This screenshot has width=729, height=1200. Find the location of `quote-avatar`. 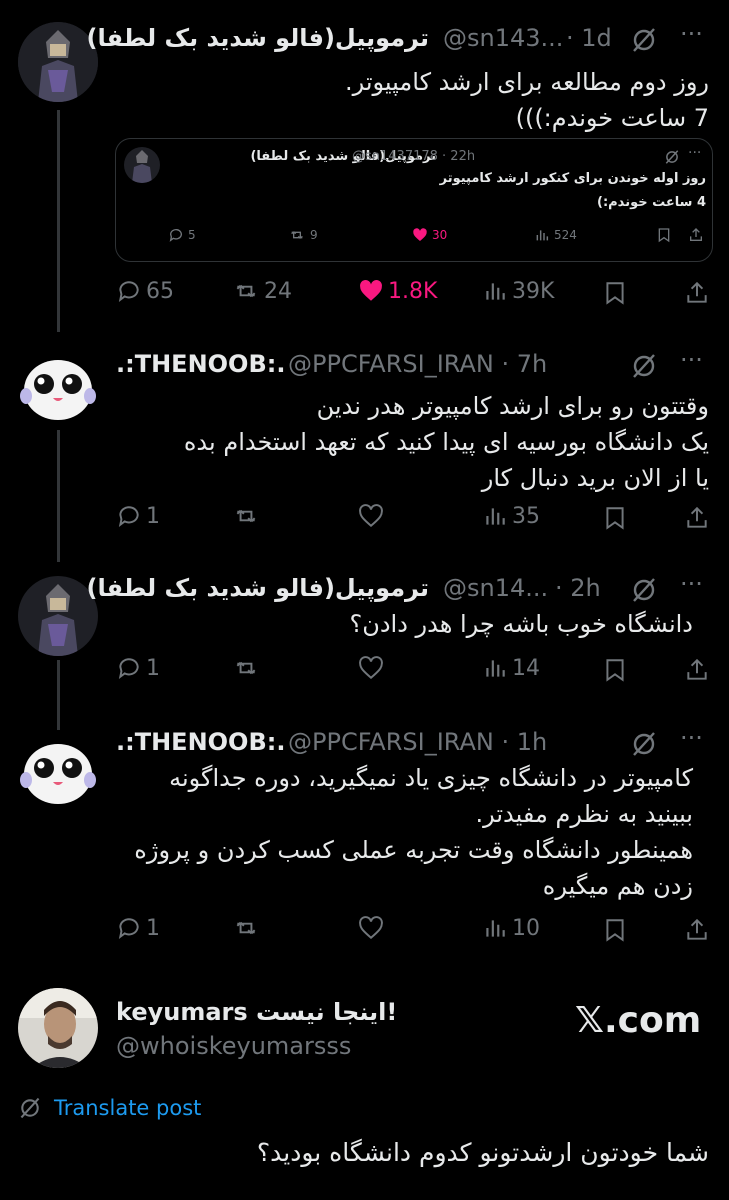

quote-avatar is located at coordinates (142, 165).